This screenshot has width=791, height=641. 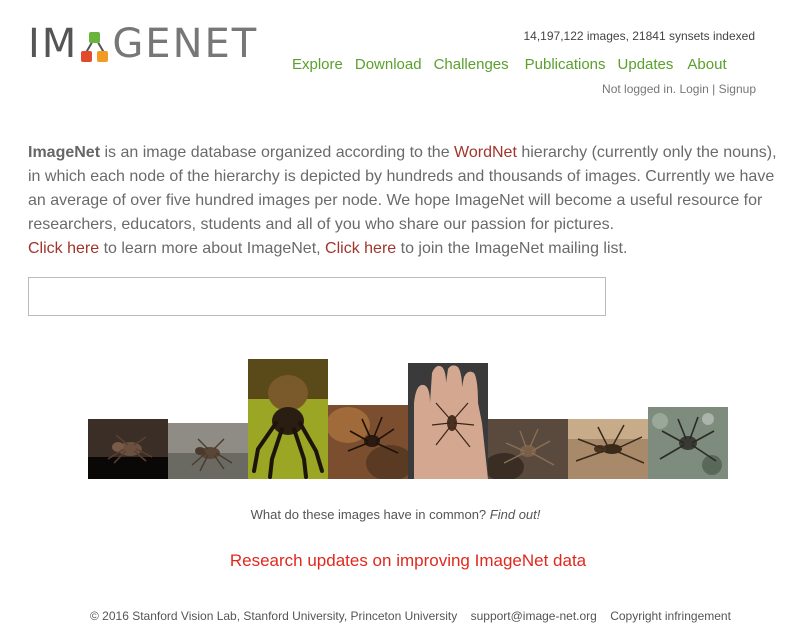 I want to click on logo-tree-icon, so click(x=95, y=46).